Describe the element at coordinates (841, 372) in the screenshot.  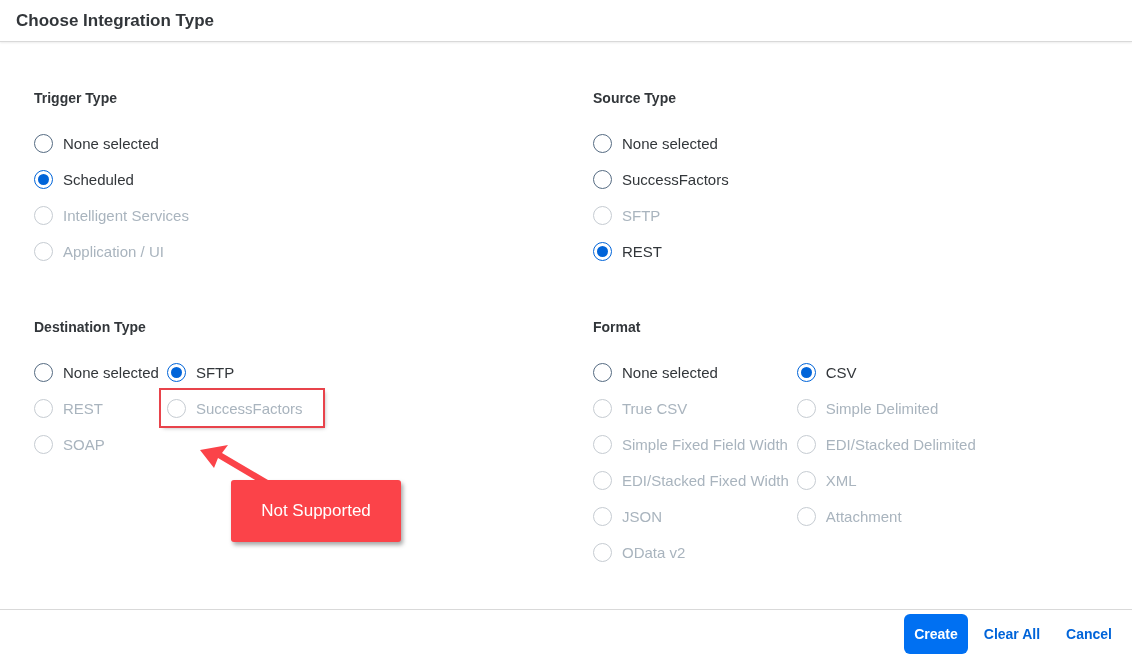
I see `option-label: CSV` at that location.